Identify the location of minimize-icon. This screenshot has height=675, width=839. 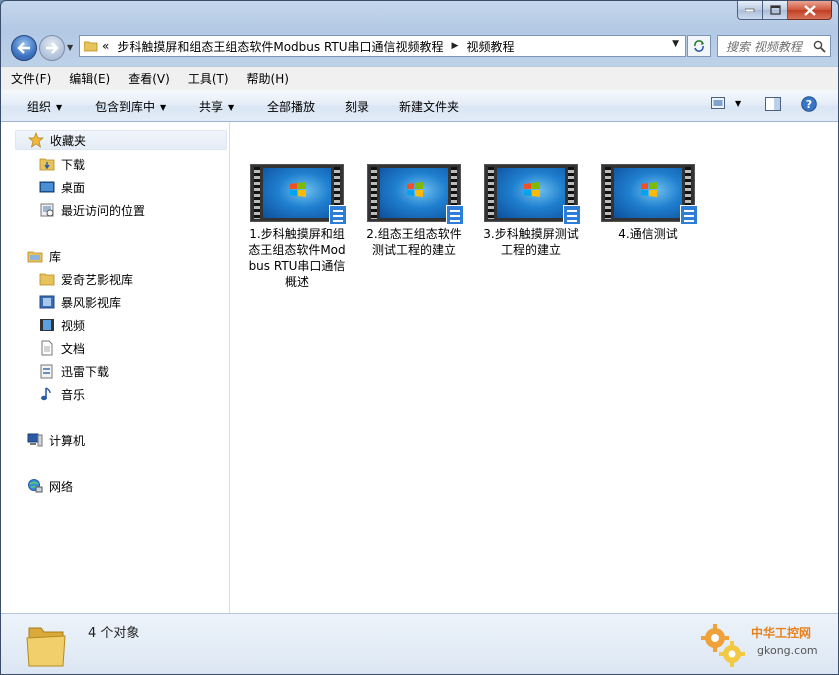
(750, 10).